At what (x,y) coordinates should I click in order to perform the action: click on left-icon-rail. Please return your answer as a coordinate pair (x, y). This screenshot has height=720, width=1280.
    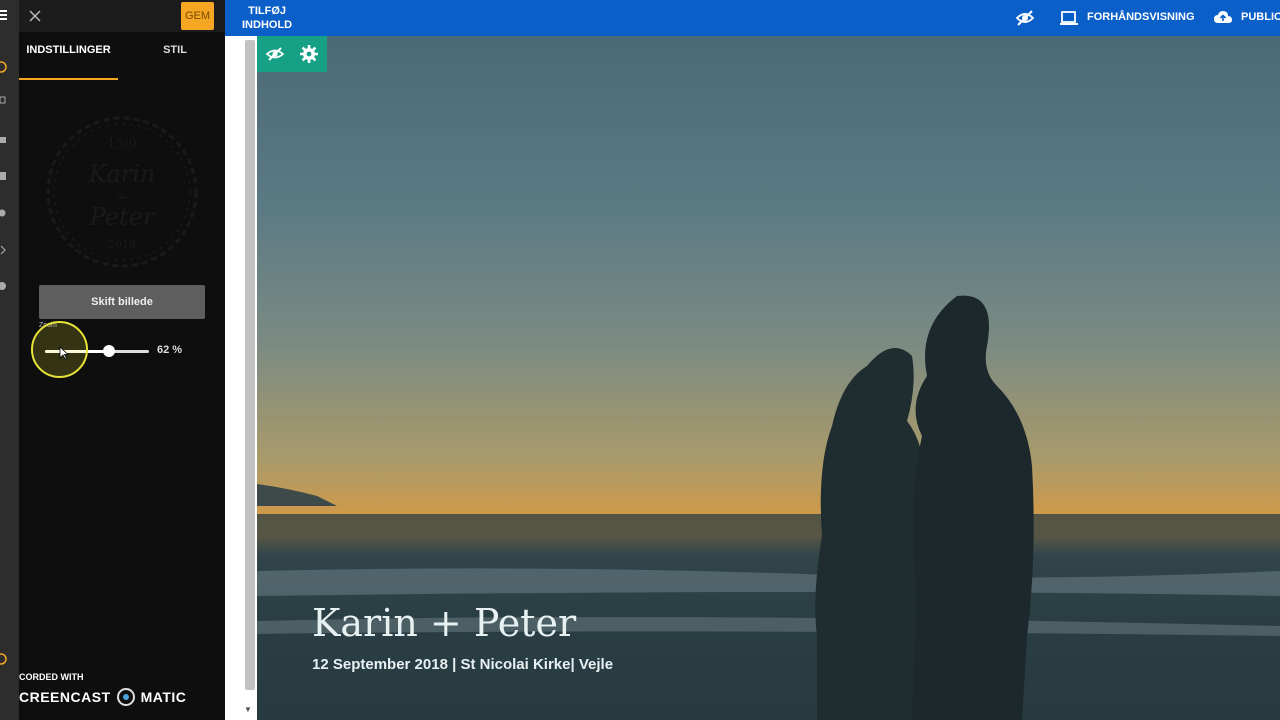
    Looking at the image, I should click on (9, 360).